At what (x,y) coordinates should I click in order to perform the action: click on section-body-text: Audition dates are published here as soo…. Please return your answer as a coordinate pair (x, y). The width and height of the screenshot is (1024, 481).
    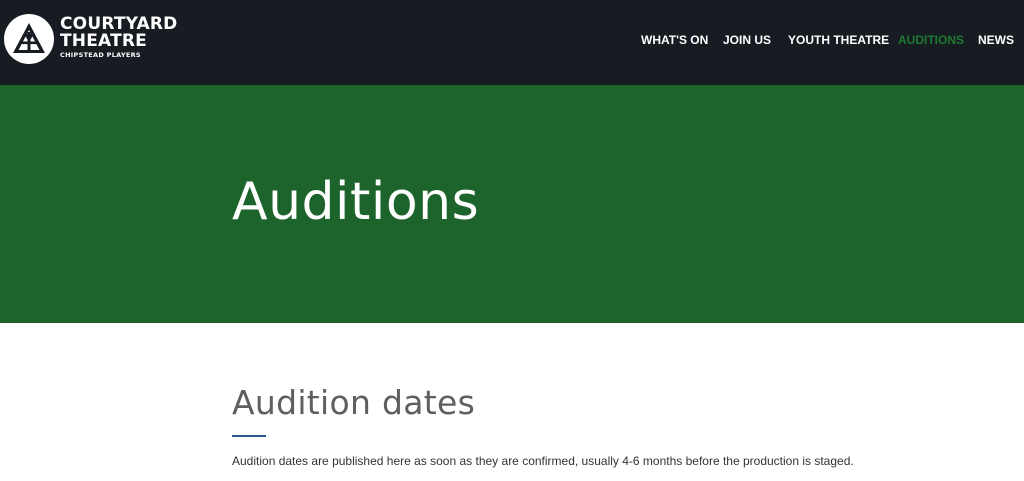
    Looking at the image, I should click on (543, 461).